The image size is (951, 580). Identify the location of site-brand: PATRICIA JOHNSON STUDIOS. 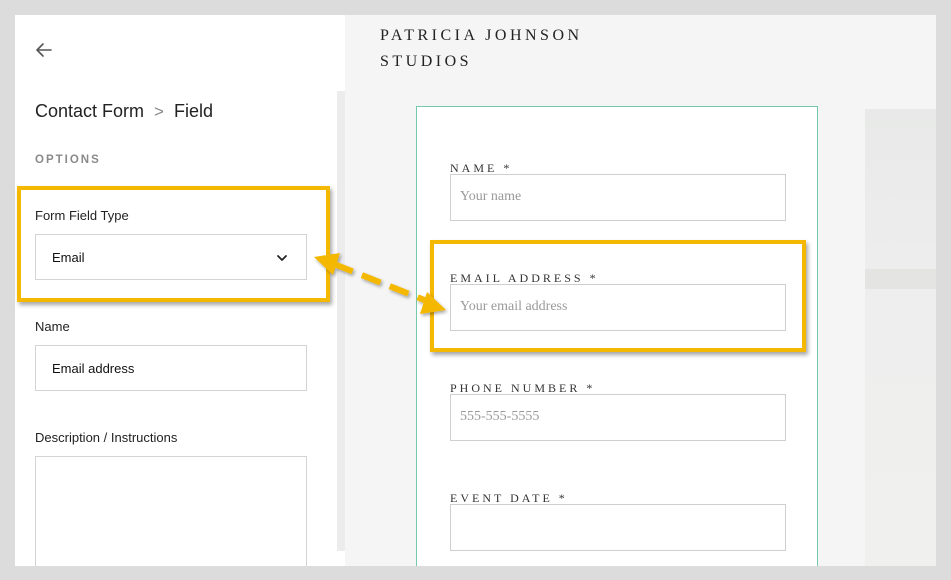
(481, 49).